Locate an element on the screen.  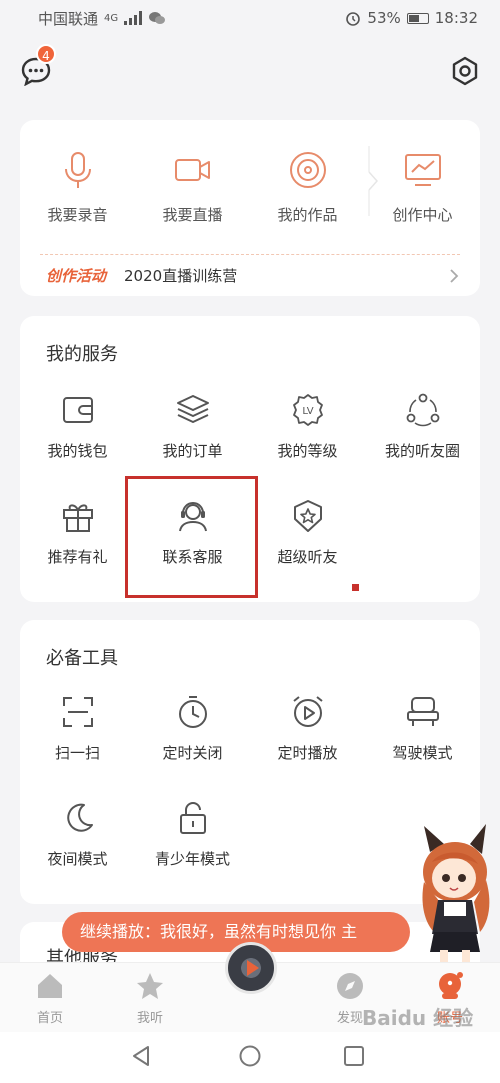
tool-label: 驾驶模式 is located at coordinates (422, 753).